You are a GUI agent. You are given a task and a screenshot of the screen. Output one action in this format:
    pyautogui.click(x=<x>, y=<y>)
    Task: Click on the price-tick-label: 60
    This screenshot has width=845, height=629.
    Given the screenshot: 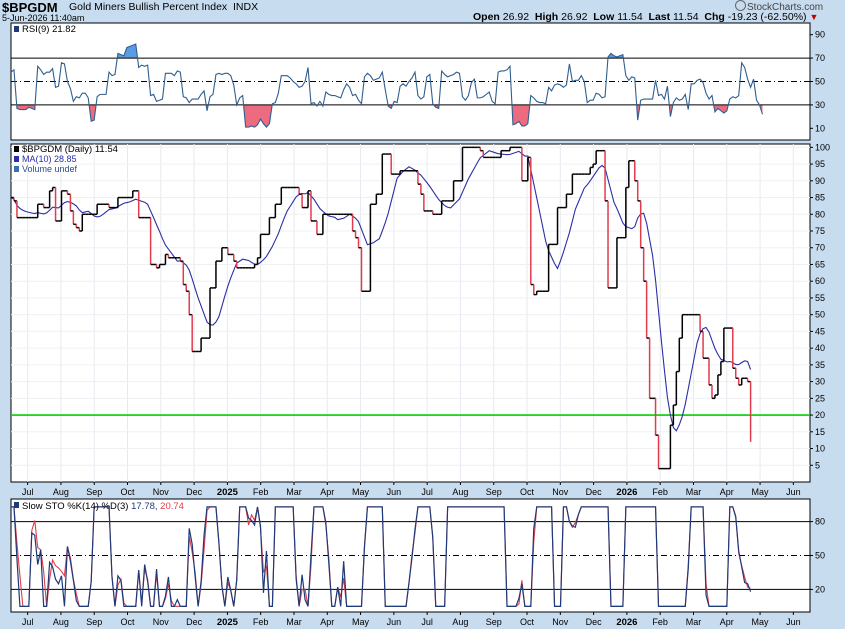 What is the action you would take?
    pyautogui.click(x=820, y=281)
    